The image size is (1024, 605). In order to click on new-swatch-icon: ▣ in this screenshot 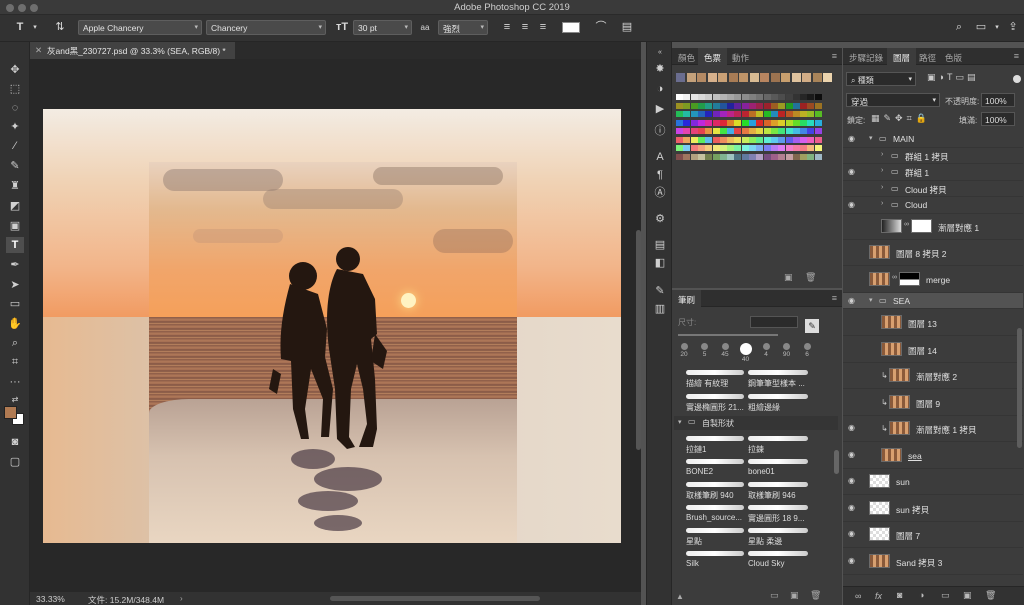, I will do `click(788, 277)`.